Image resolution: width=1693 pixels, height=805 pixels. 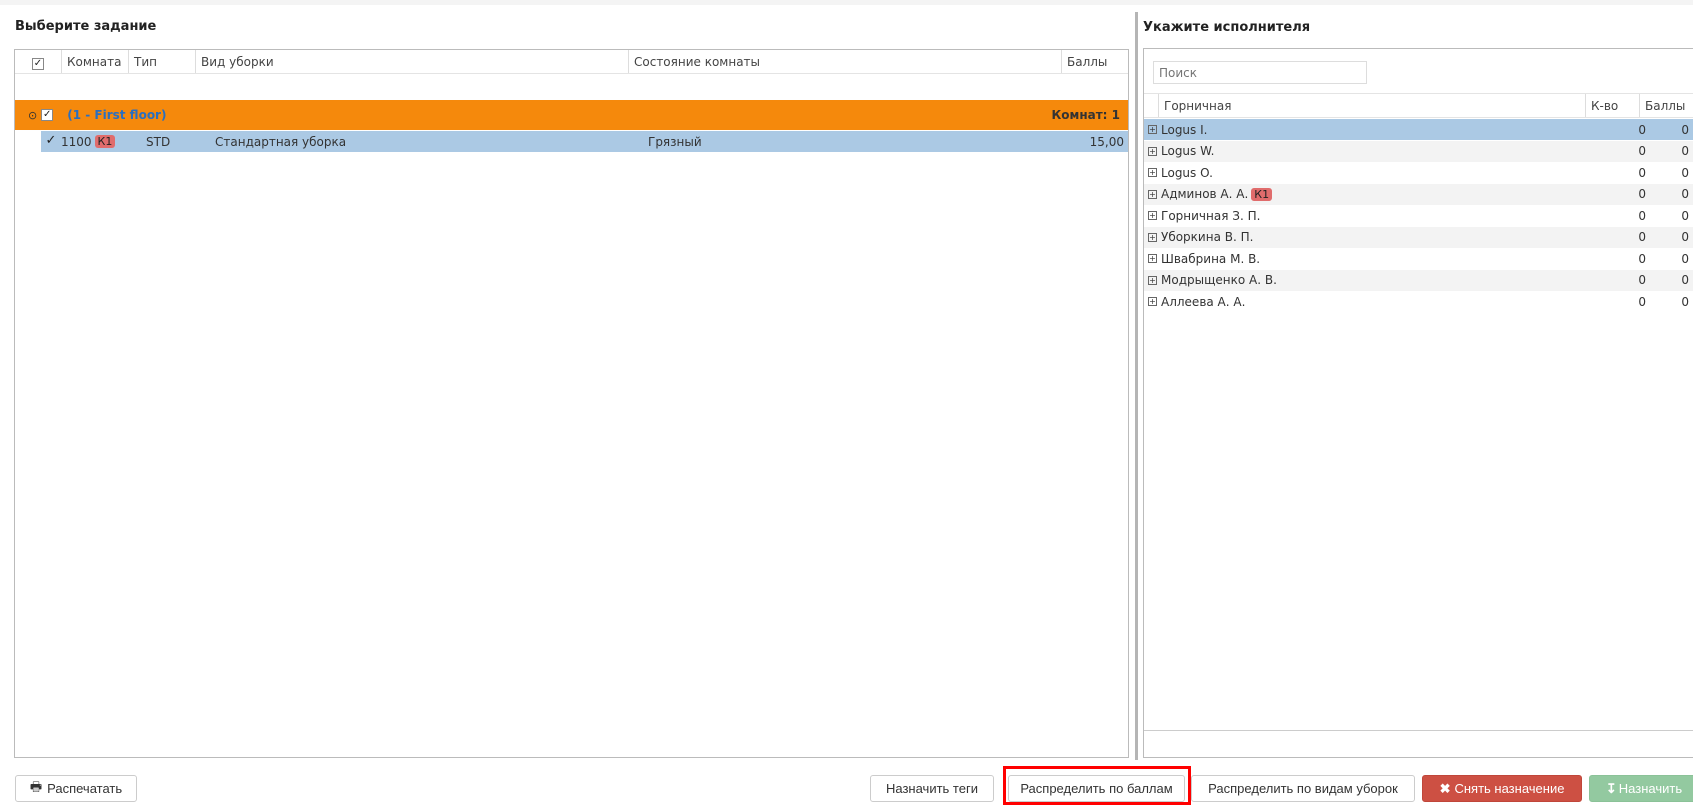 What do you see at coordinates (281, 141) in the screenshot?
I see `cleaning-type: Стандартная уборка` at bounding box center [281, 141].